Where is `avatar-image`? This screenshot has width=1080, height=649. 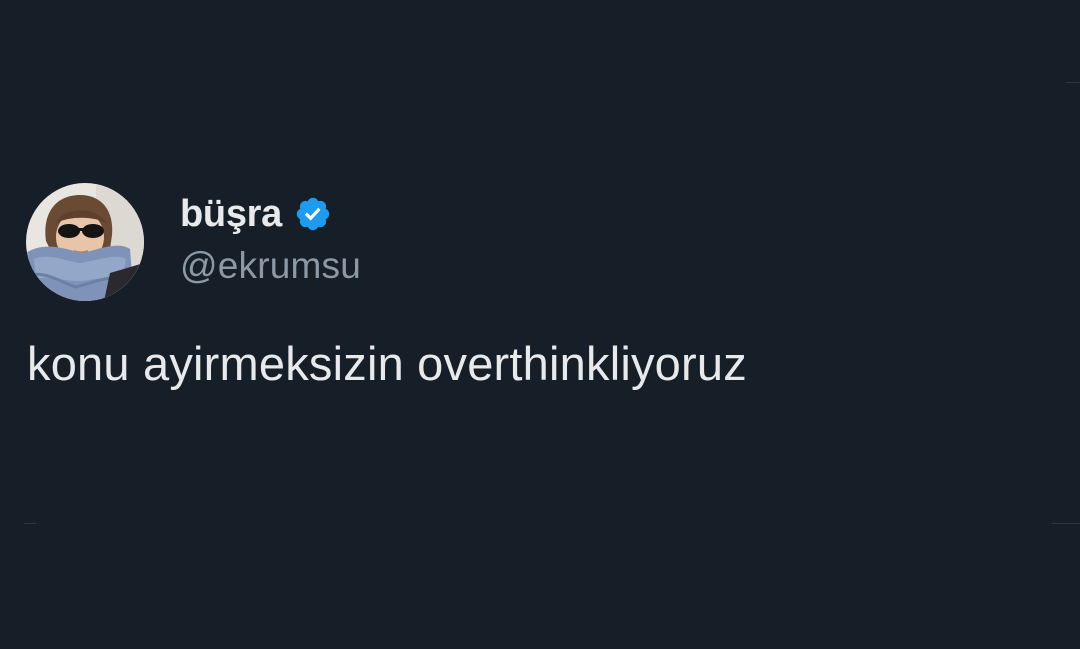 avatar-image is located at coordinates (85, 242).